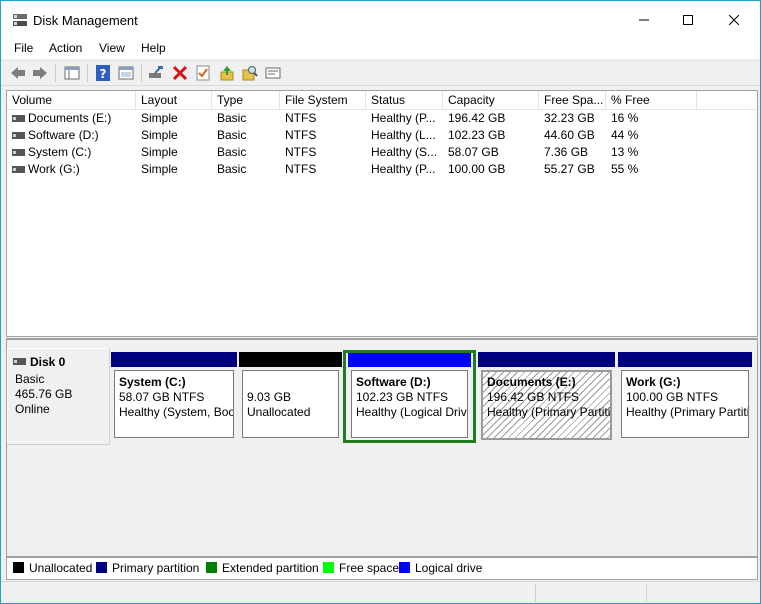  What do you see at coordinates (625, 152) in the screenshot?
I see `volume-percent-free: 13 %` at bounding box center [625, 152].